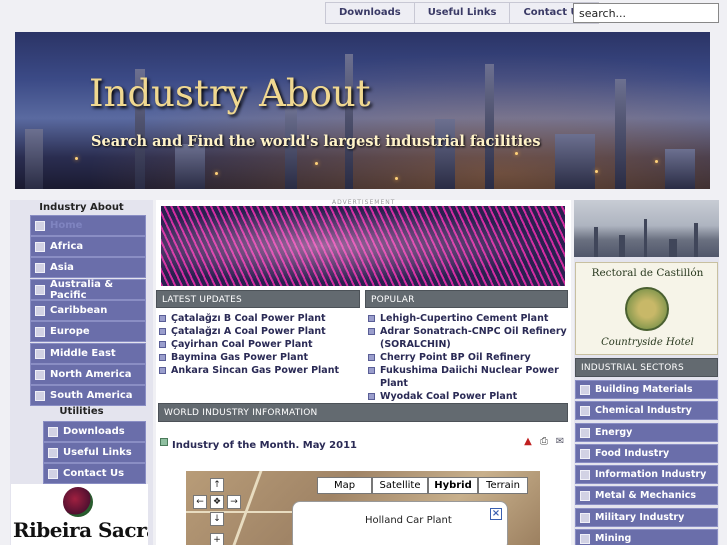  What do you see at coordinates (453, 485) in the screenshot?
I see `map-type-hybrid: Hybrid` at bounding box center [453, 485].